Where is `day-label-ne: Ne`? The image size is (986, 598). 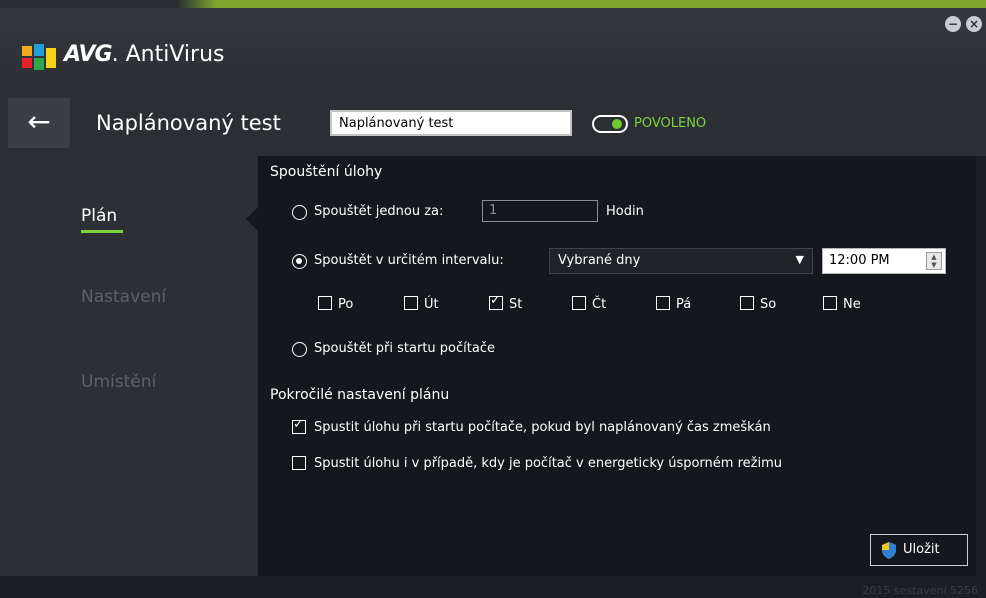 day-label-ne: Ne is located at coordinates (852, 304).